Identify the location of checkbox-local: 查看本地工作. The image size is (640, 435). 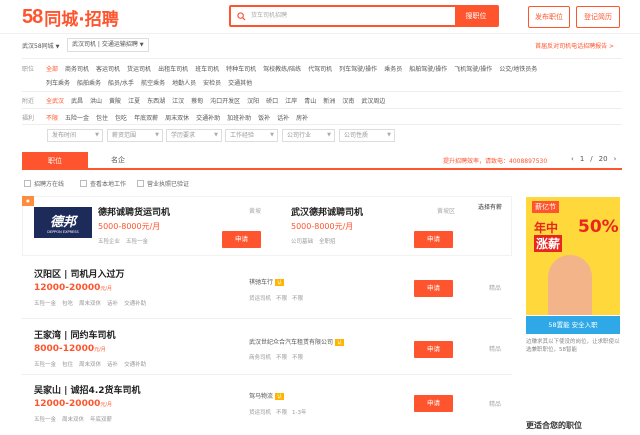
(103, 183).